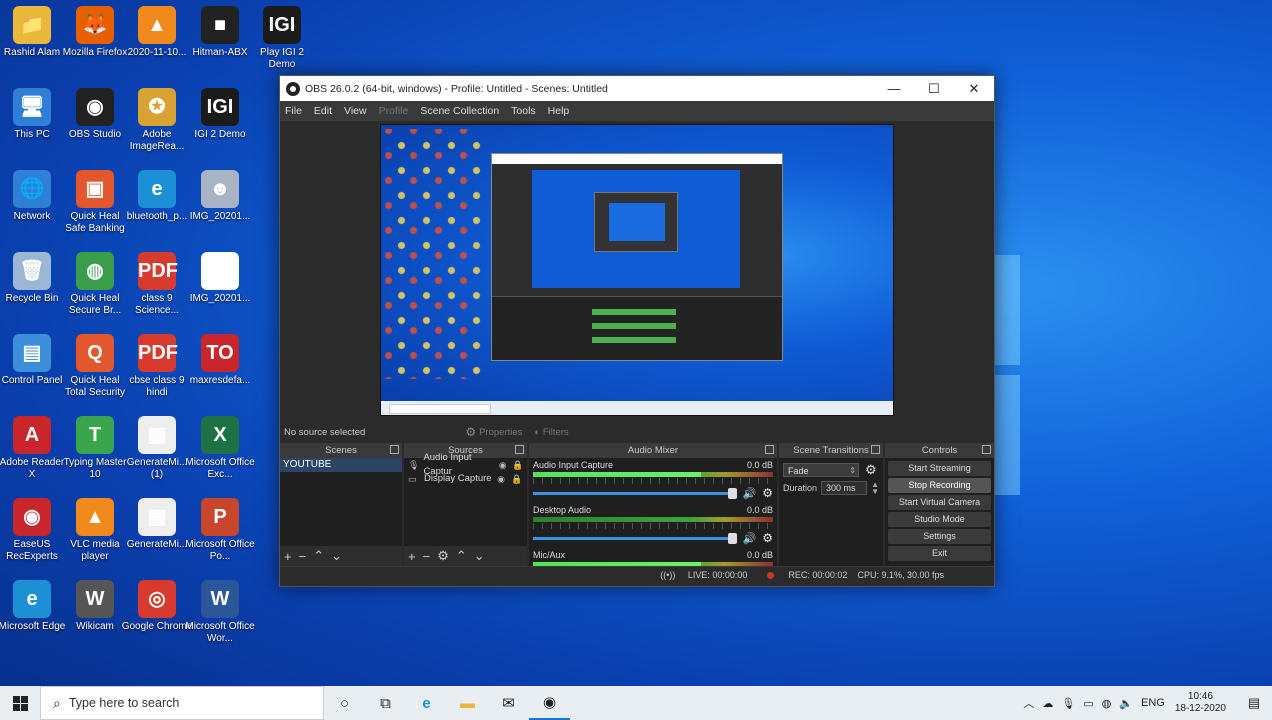 The height and width of the screenshot is (720, 1272). Describe the element at coordinates (341, 465) in the screenshot. I see `scene-item: YOUTUBE` at that location.